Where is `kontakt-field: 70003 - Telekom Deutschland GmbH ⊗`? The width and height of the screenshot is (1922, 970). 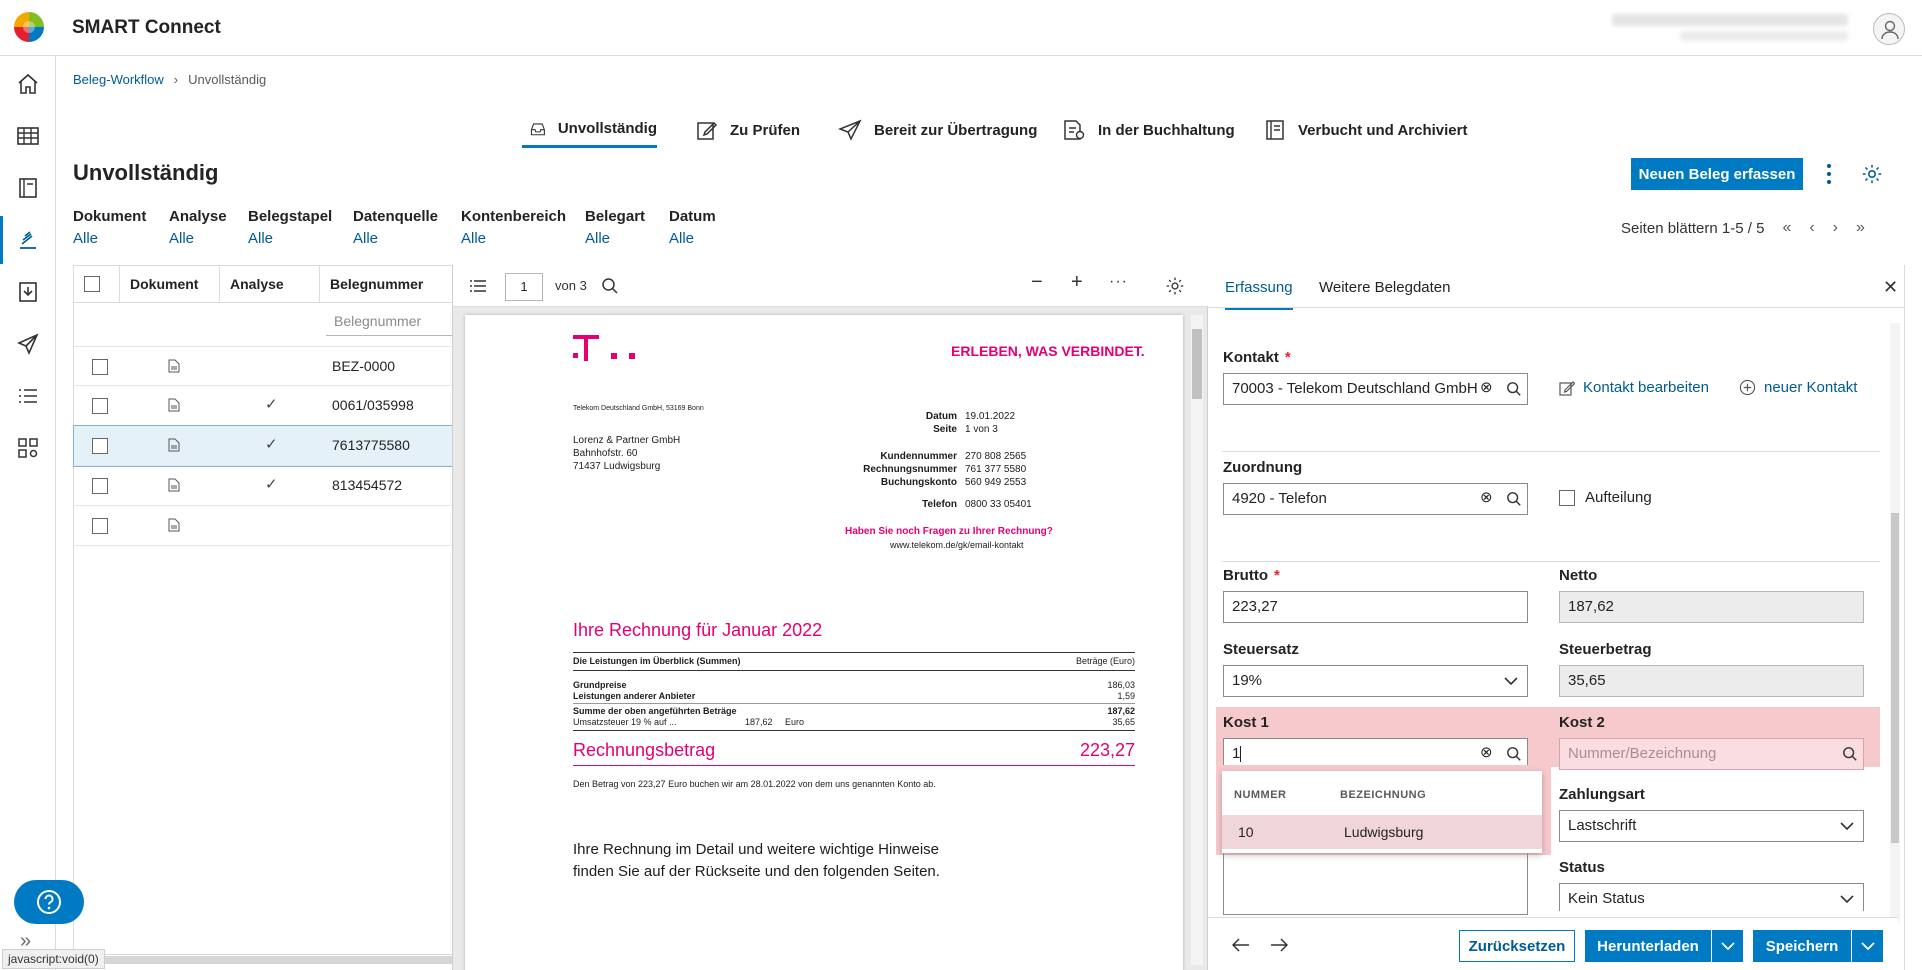
kontakt-field: 70003 - Telekom Deutschland GmbH ⊗ is located at coordinates (1375, 389).